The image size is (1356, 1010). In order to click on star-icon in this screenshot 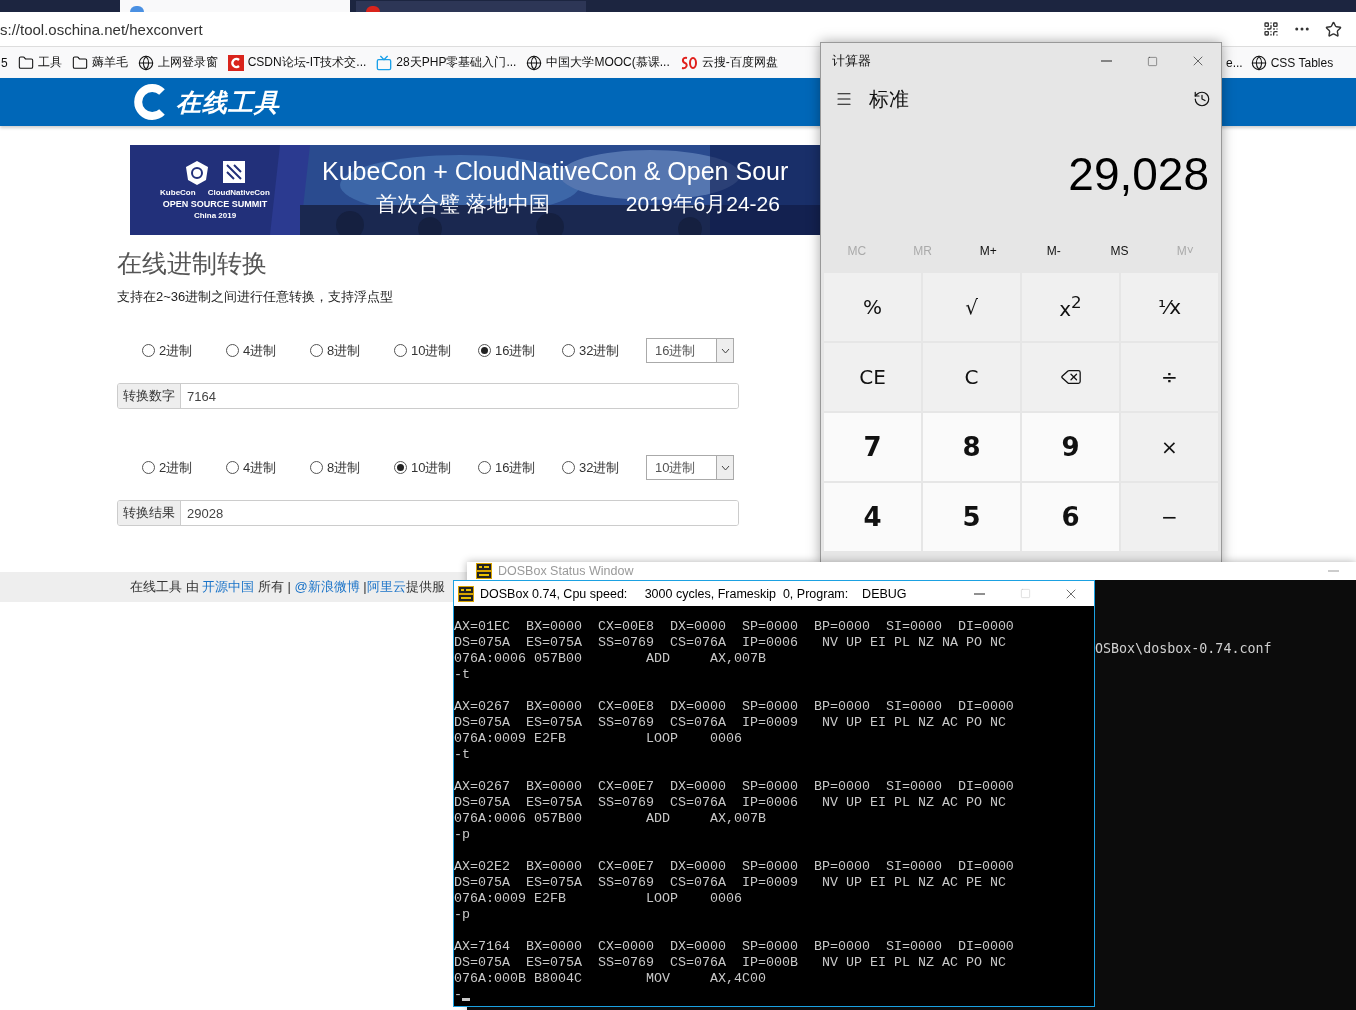, I will do `click(1333, 29)`.